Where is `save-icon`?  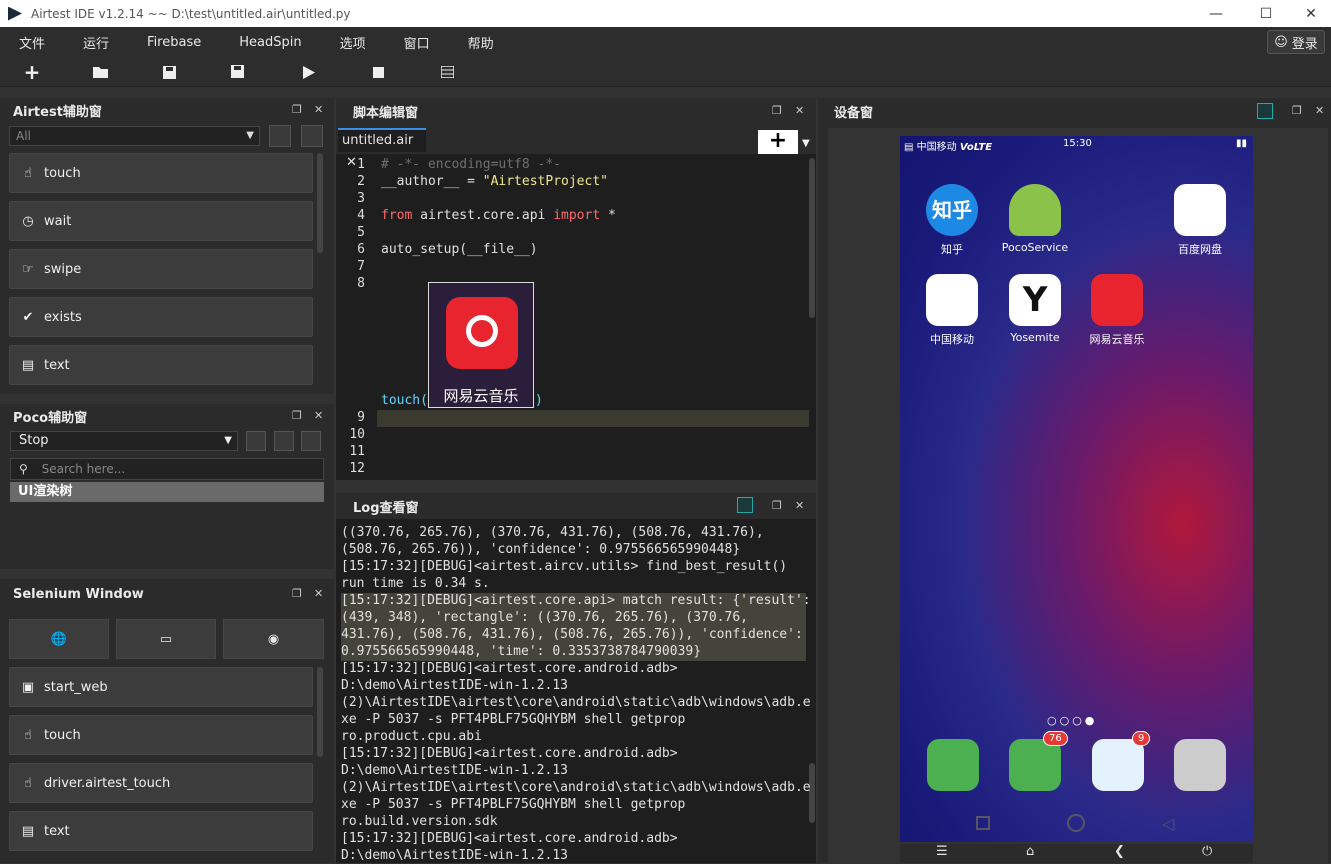 save-icon is located at coordinates (169, 72).